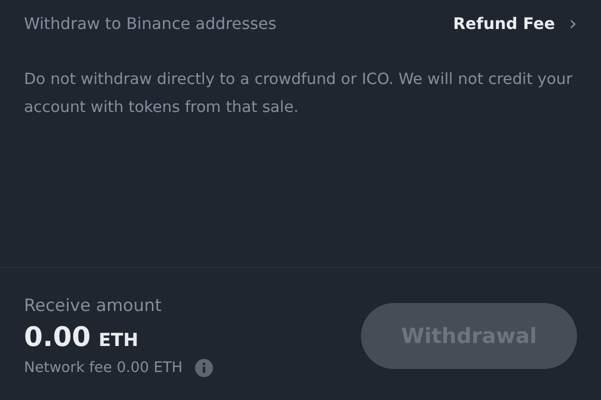 The height and width of the screenshot is (400, 601). What do you see at coordinates (299, 93) in the screenshot?
I see `warning-text: Do not withdraw directly to a crowdfund or ICO. We will not credit your account with tokens from that sale.` at bounding box center [299, 93].